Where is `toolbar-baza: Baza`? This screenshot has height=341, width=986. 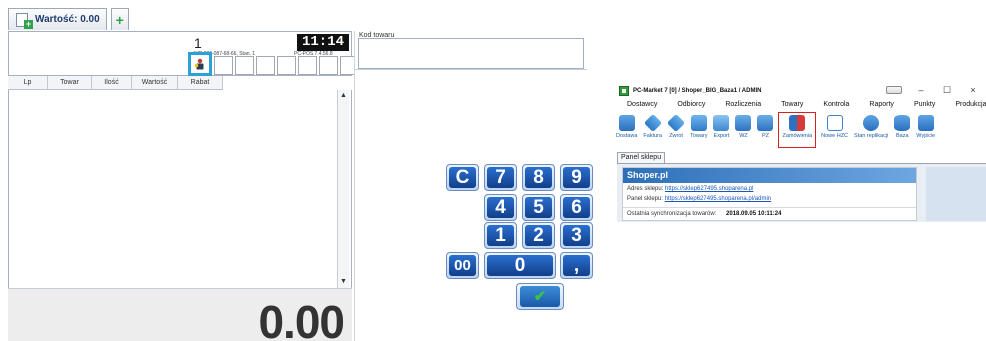
toolbar-baza: Baza is located at coordinates (902, 130).